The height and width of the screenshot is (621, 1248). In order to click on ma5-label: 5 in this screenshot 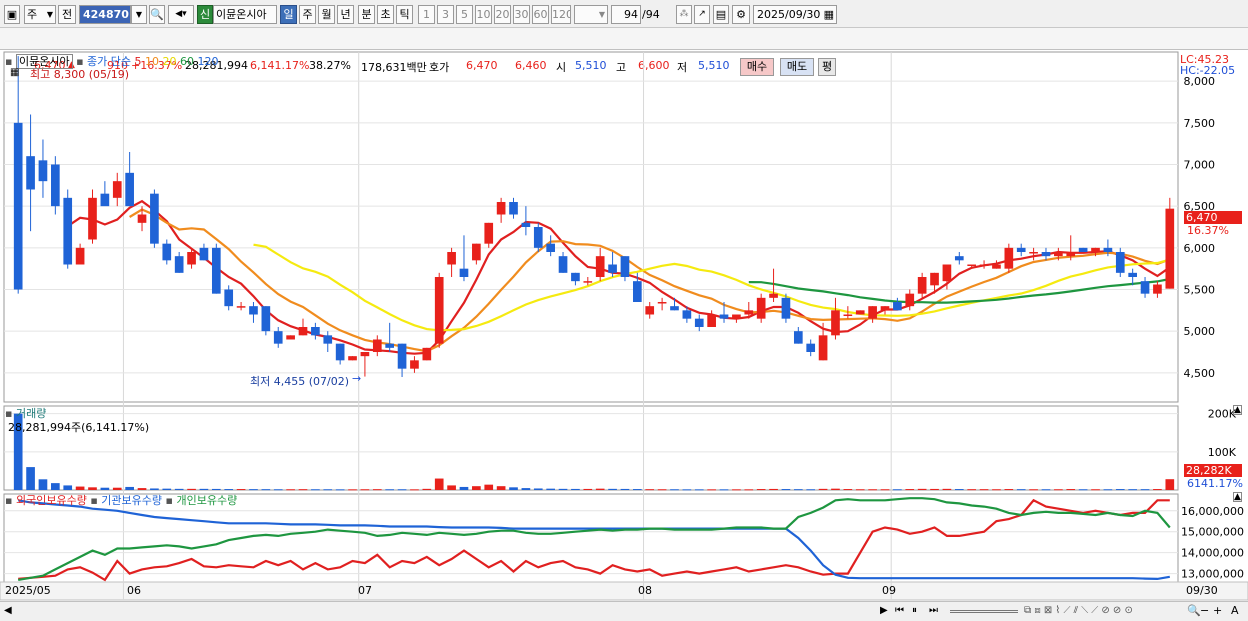, I will do `click(138, 61)`.